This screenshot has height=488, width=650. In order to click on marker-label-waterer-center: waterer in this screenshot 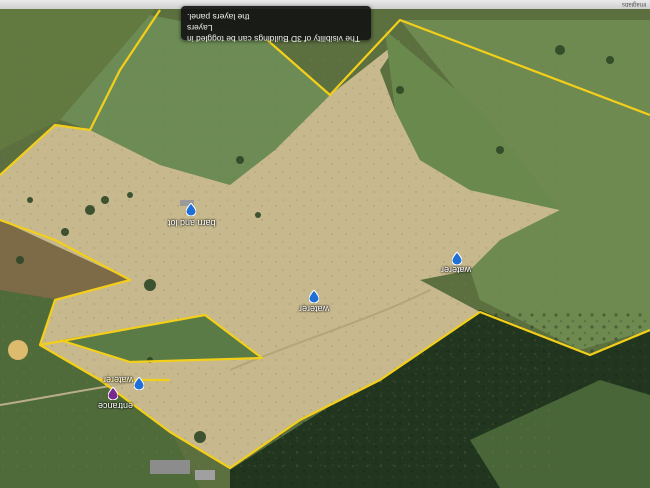, I will do `click(314, 309)`.